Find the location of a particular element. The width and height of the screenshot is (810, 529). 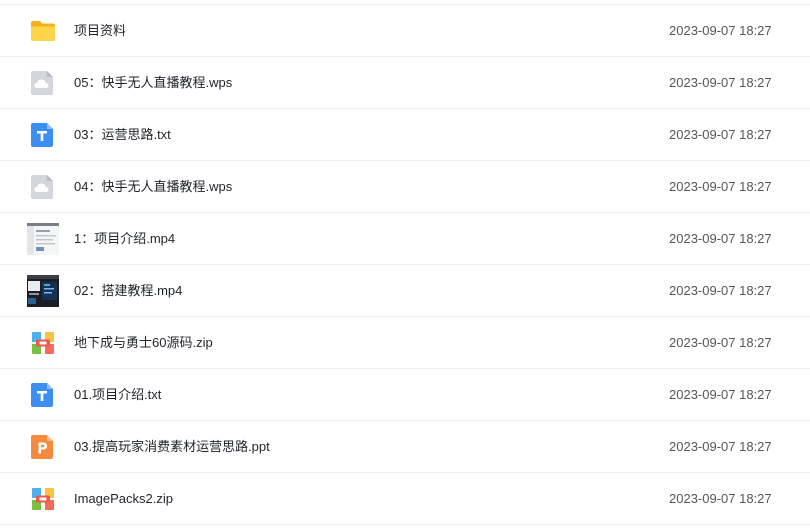

file-row: 04：快手无人直播教程.wps 2023-09-07 18:27 is located at coordinates (405, 187).